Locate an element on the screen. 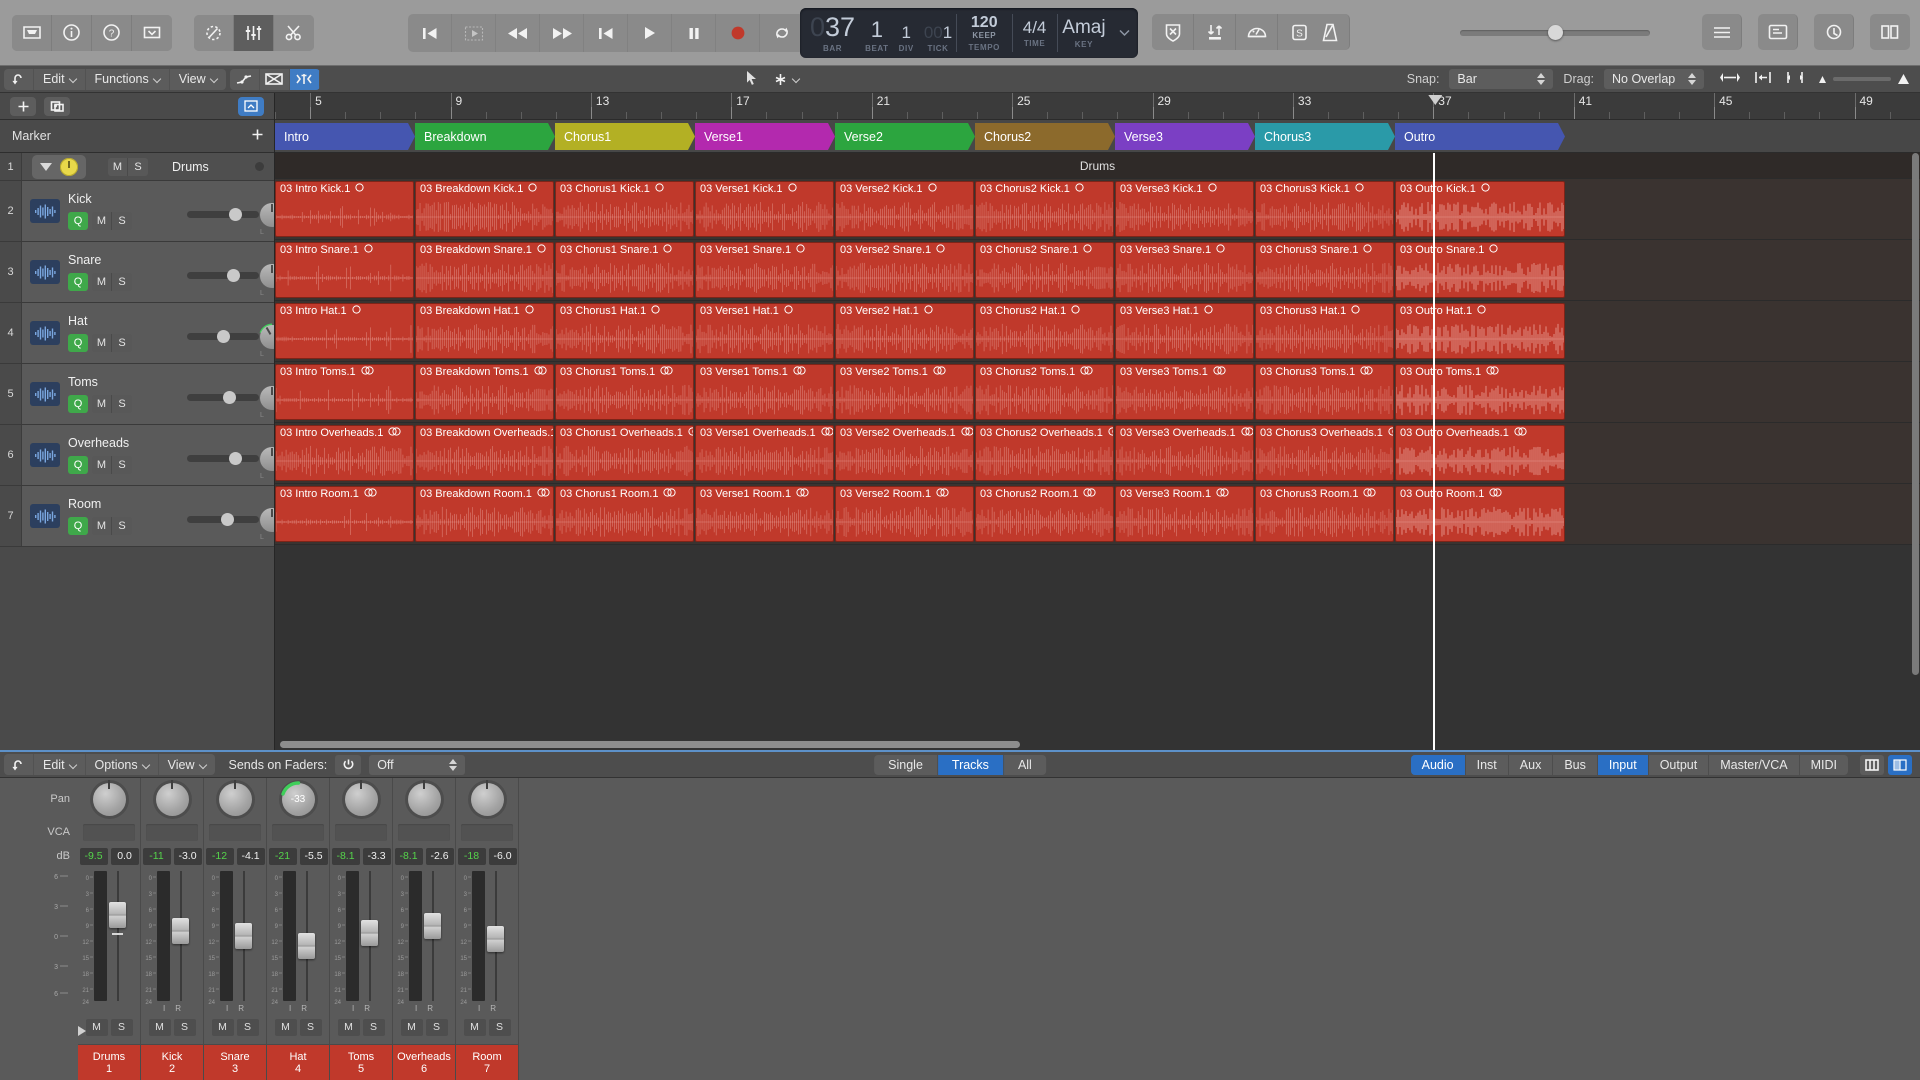 The height and width of the screenshot is (1080, 1920). folder-track-lane: Drums is located at coordinates (1097, 166).